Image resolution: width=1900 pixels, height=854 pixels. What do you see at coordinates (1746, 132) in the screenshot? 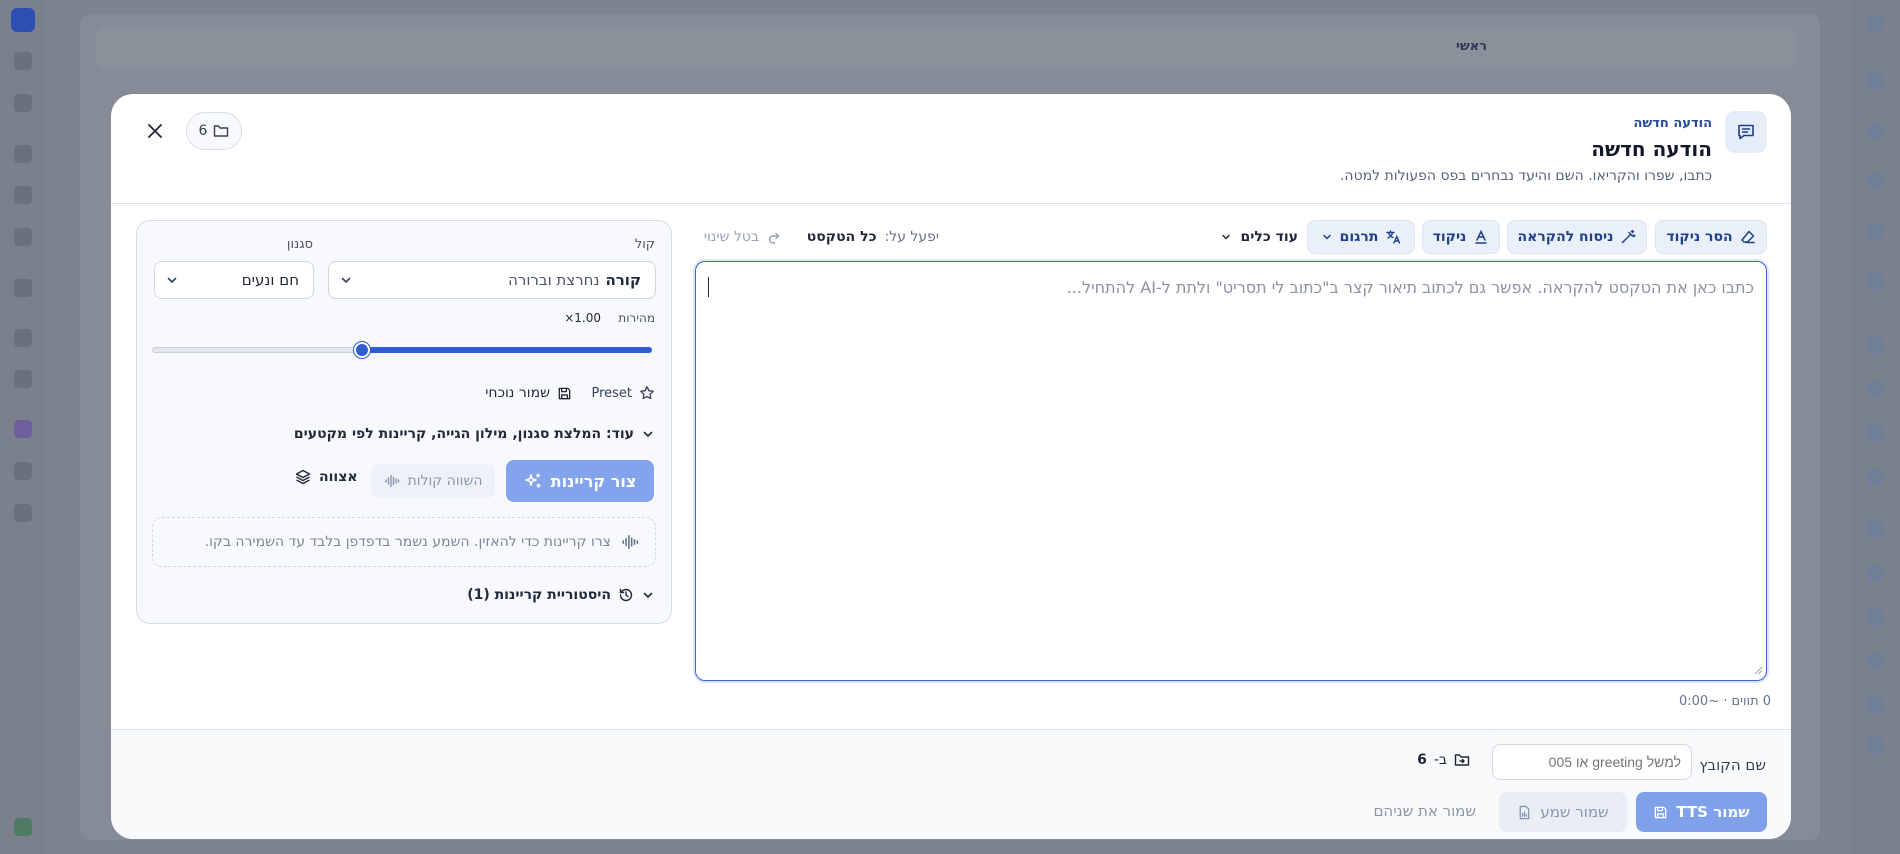
I see `message-icon` at bounding box center [1746, 132].